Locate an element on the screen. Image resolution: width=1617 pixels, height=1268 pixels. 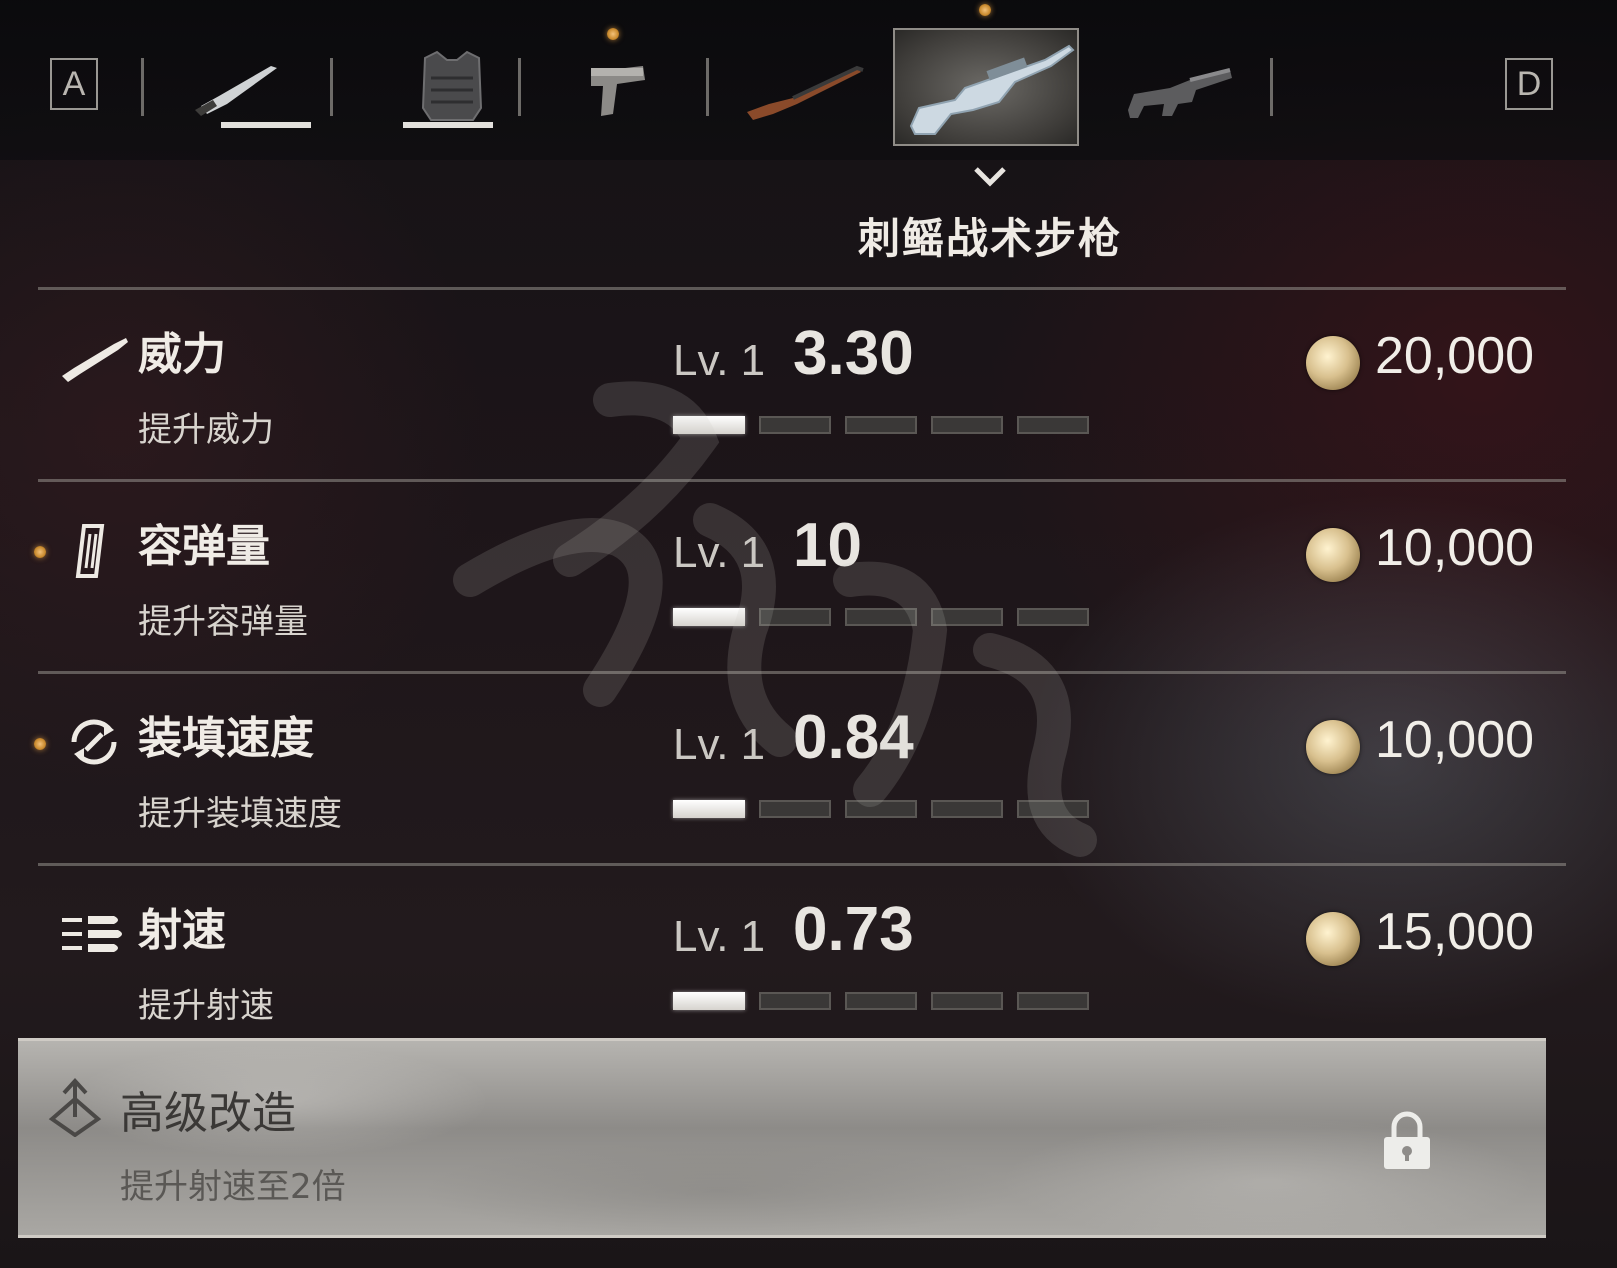
upgrade-name: 容弹量 is located at coordinates (204, 546).